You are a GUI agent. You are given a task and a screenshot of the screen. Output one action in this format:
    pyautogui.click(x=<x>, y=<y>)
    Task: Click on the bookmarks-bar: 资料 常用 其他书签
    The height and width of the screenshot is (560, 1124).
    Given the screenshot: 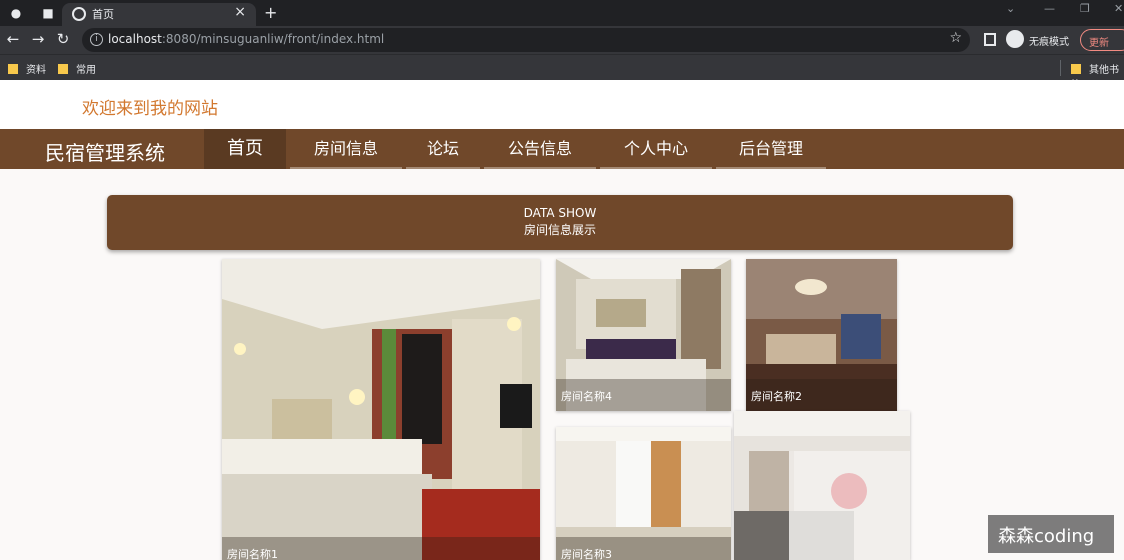 What is the action you would take?
    pyautogui.click(x=562, y=72)
    